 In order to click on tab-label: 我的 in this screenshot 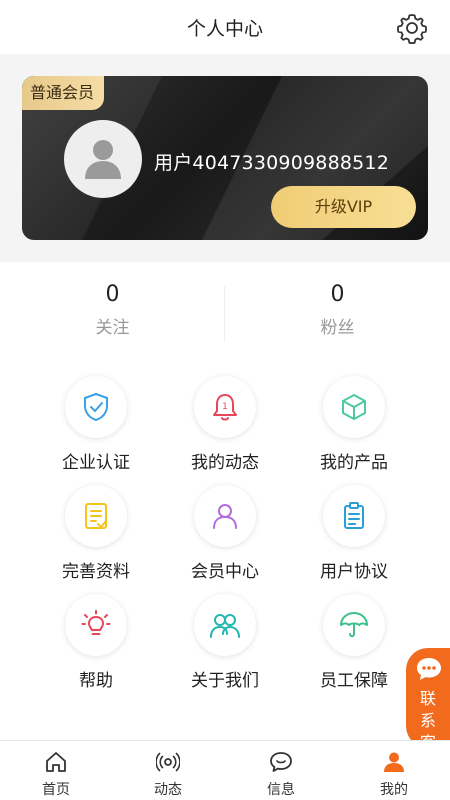, I will do `click(394, 790)`.